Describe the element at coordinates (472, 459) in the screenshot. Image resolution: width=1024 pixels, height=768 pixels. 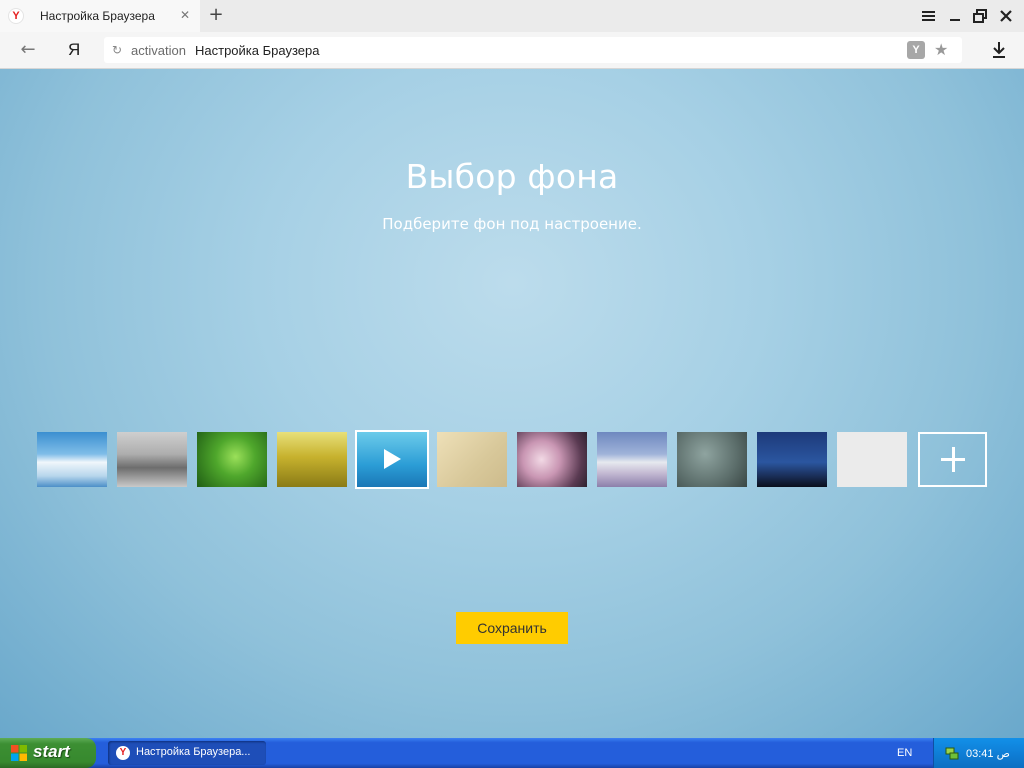
I see `background-thumbnail-sand` at that location.